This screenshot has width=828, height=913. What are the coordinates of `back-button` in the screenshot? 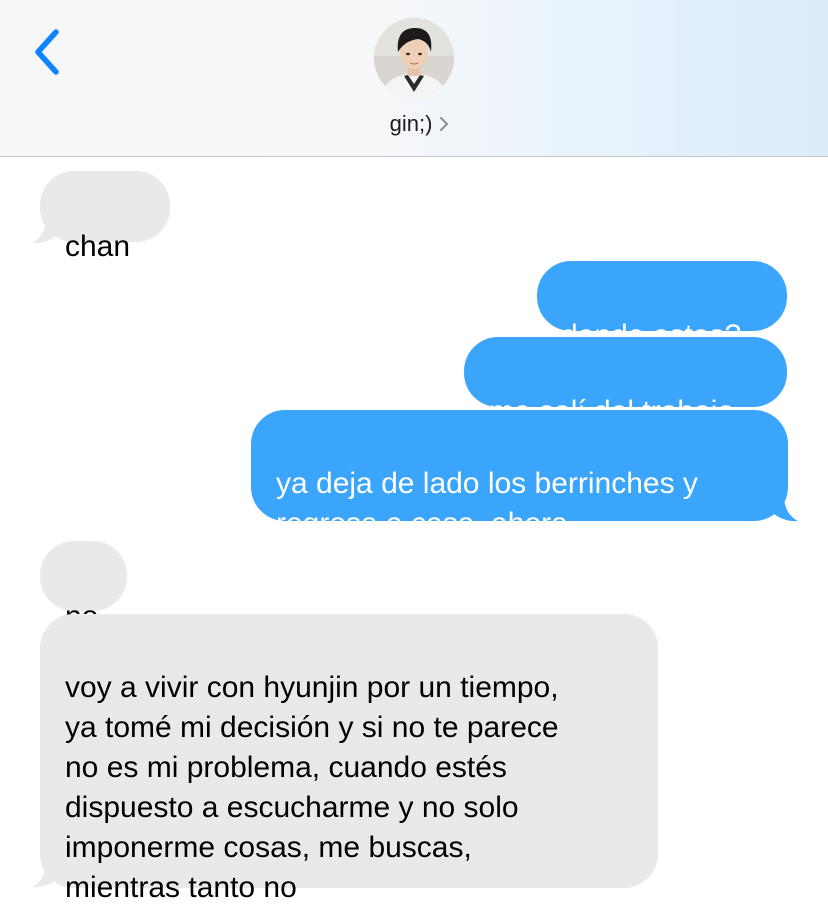 It's located at (48, 52).